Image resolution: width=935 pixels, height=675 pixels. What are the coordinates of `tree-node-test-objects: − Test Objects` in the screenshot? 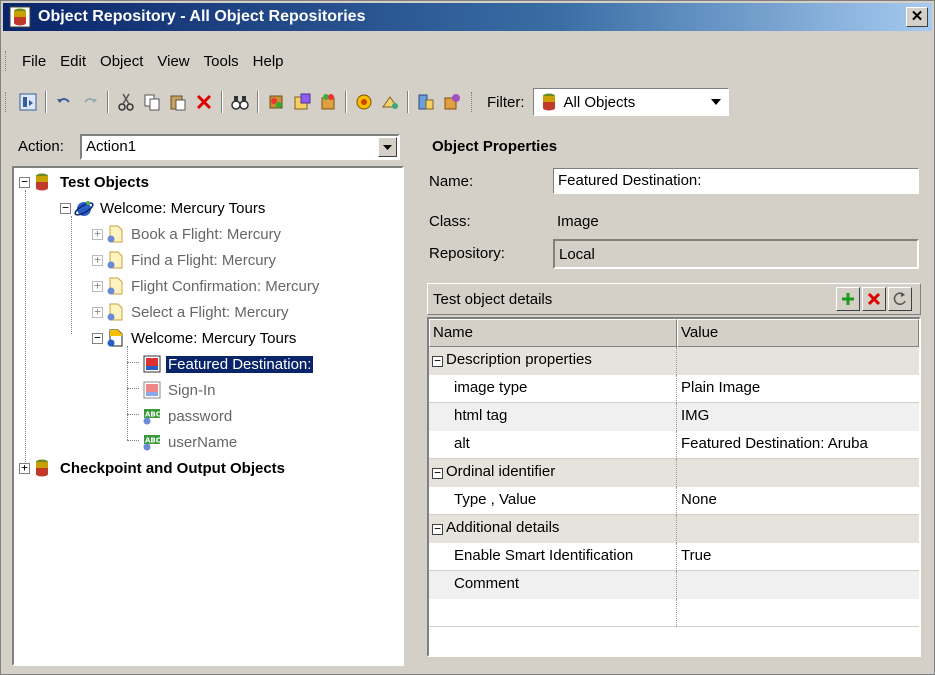 It's located at (85, 182).